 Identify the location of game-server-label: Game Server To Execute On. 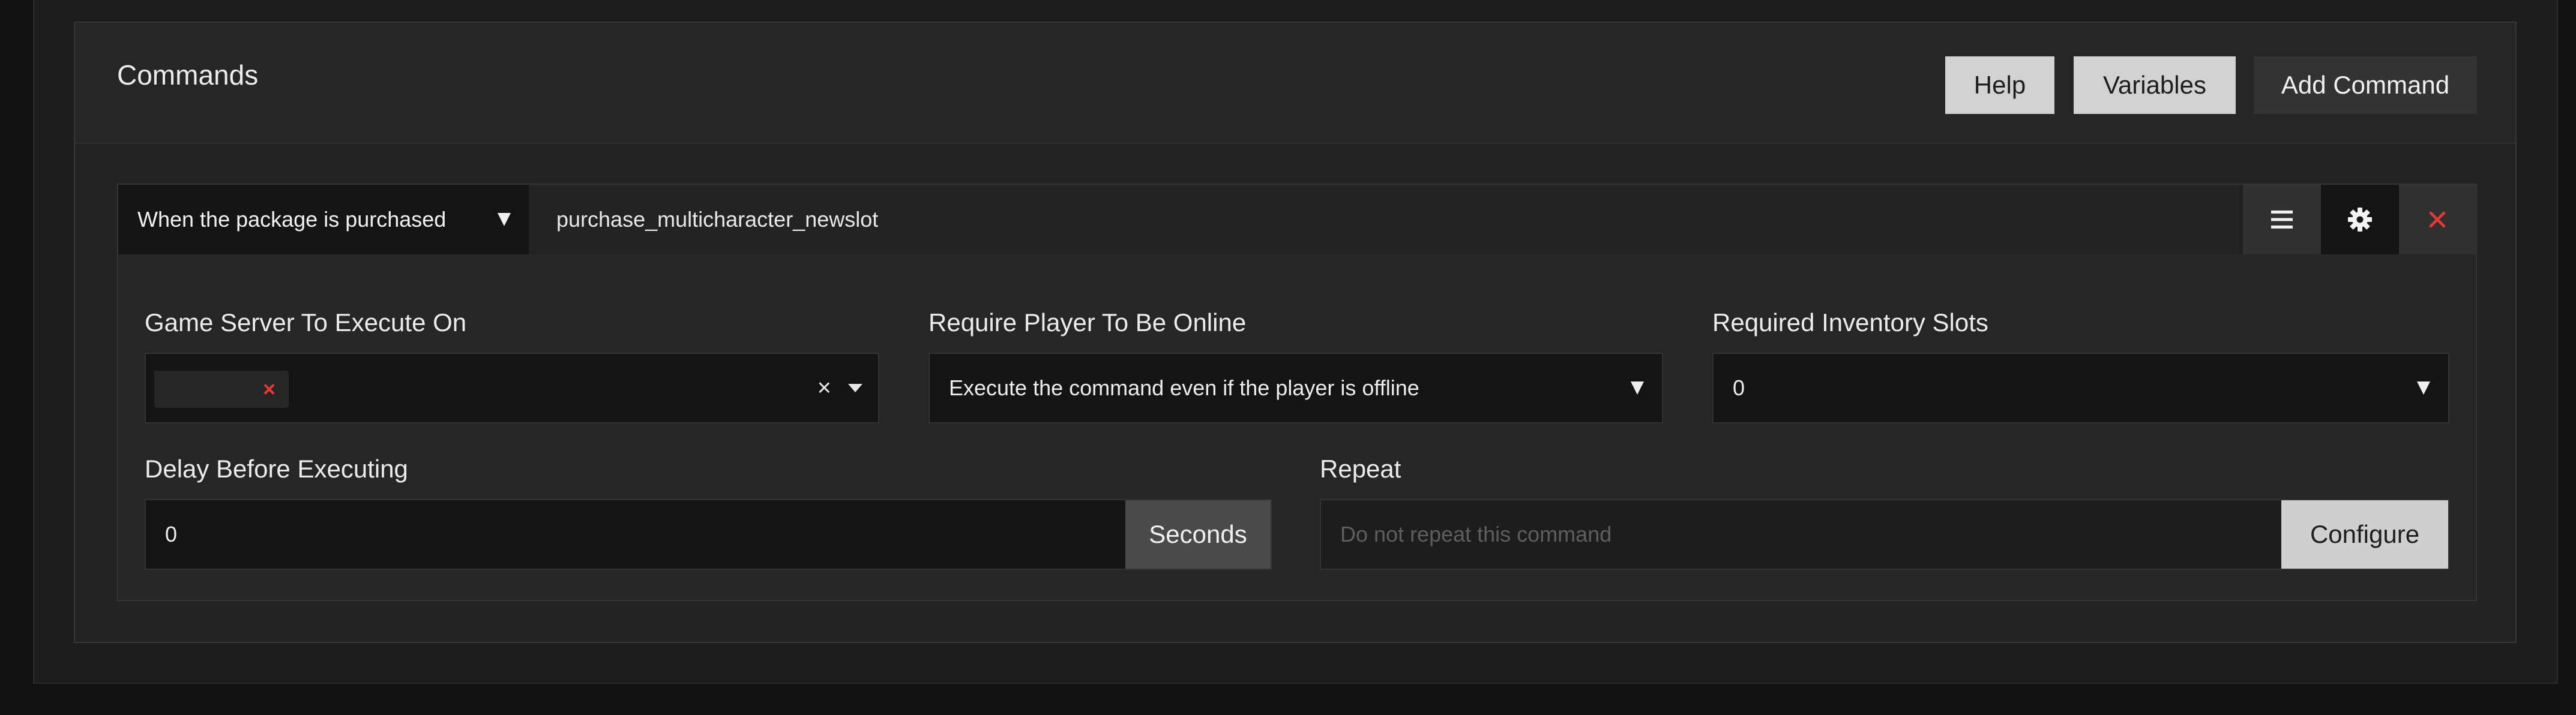
(306, 322).